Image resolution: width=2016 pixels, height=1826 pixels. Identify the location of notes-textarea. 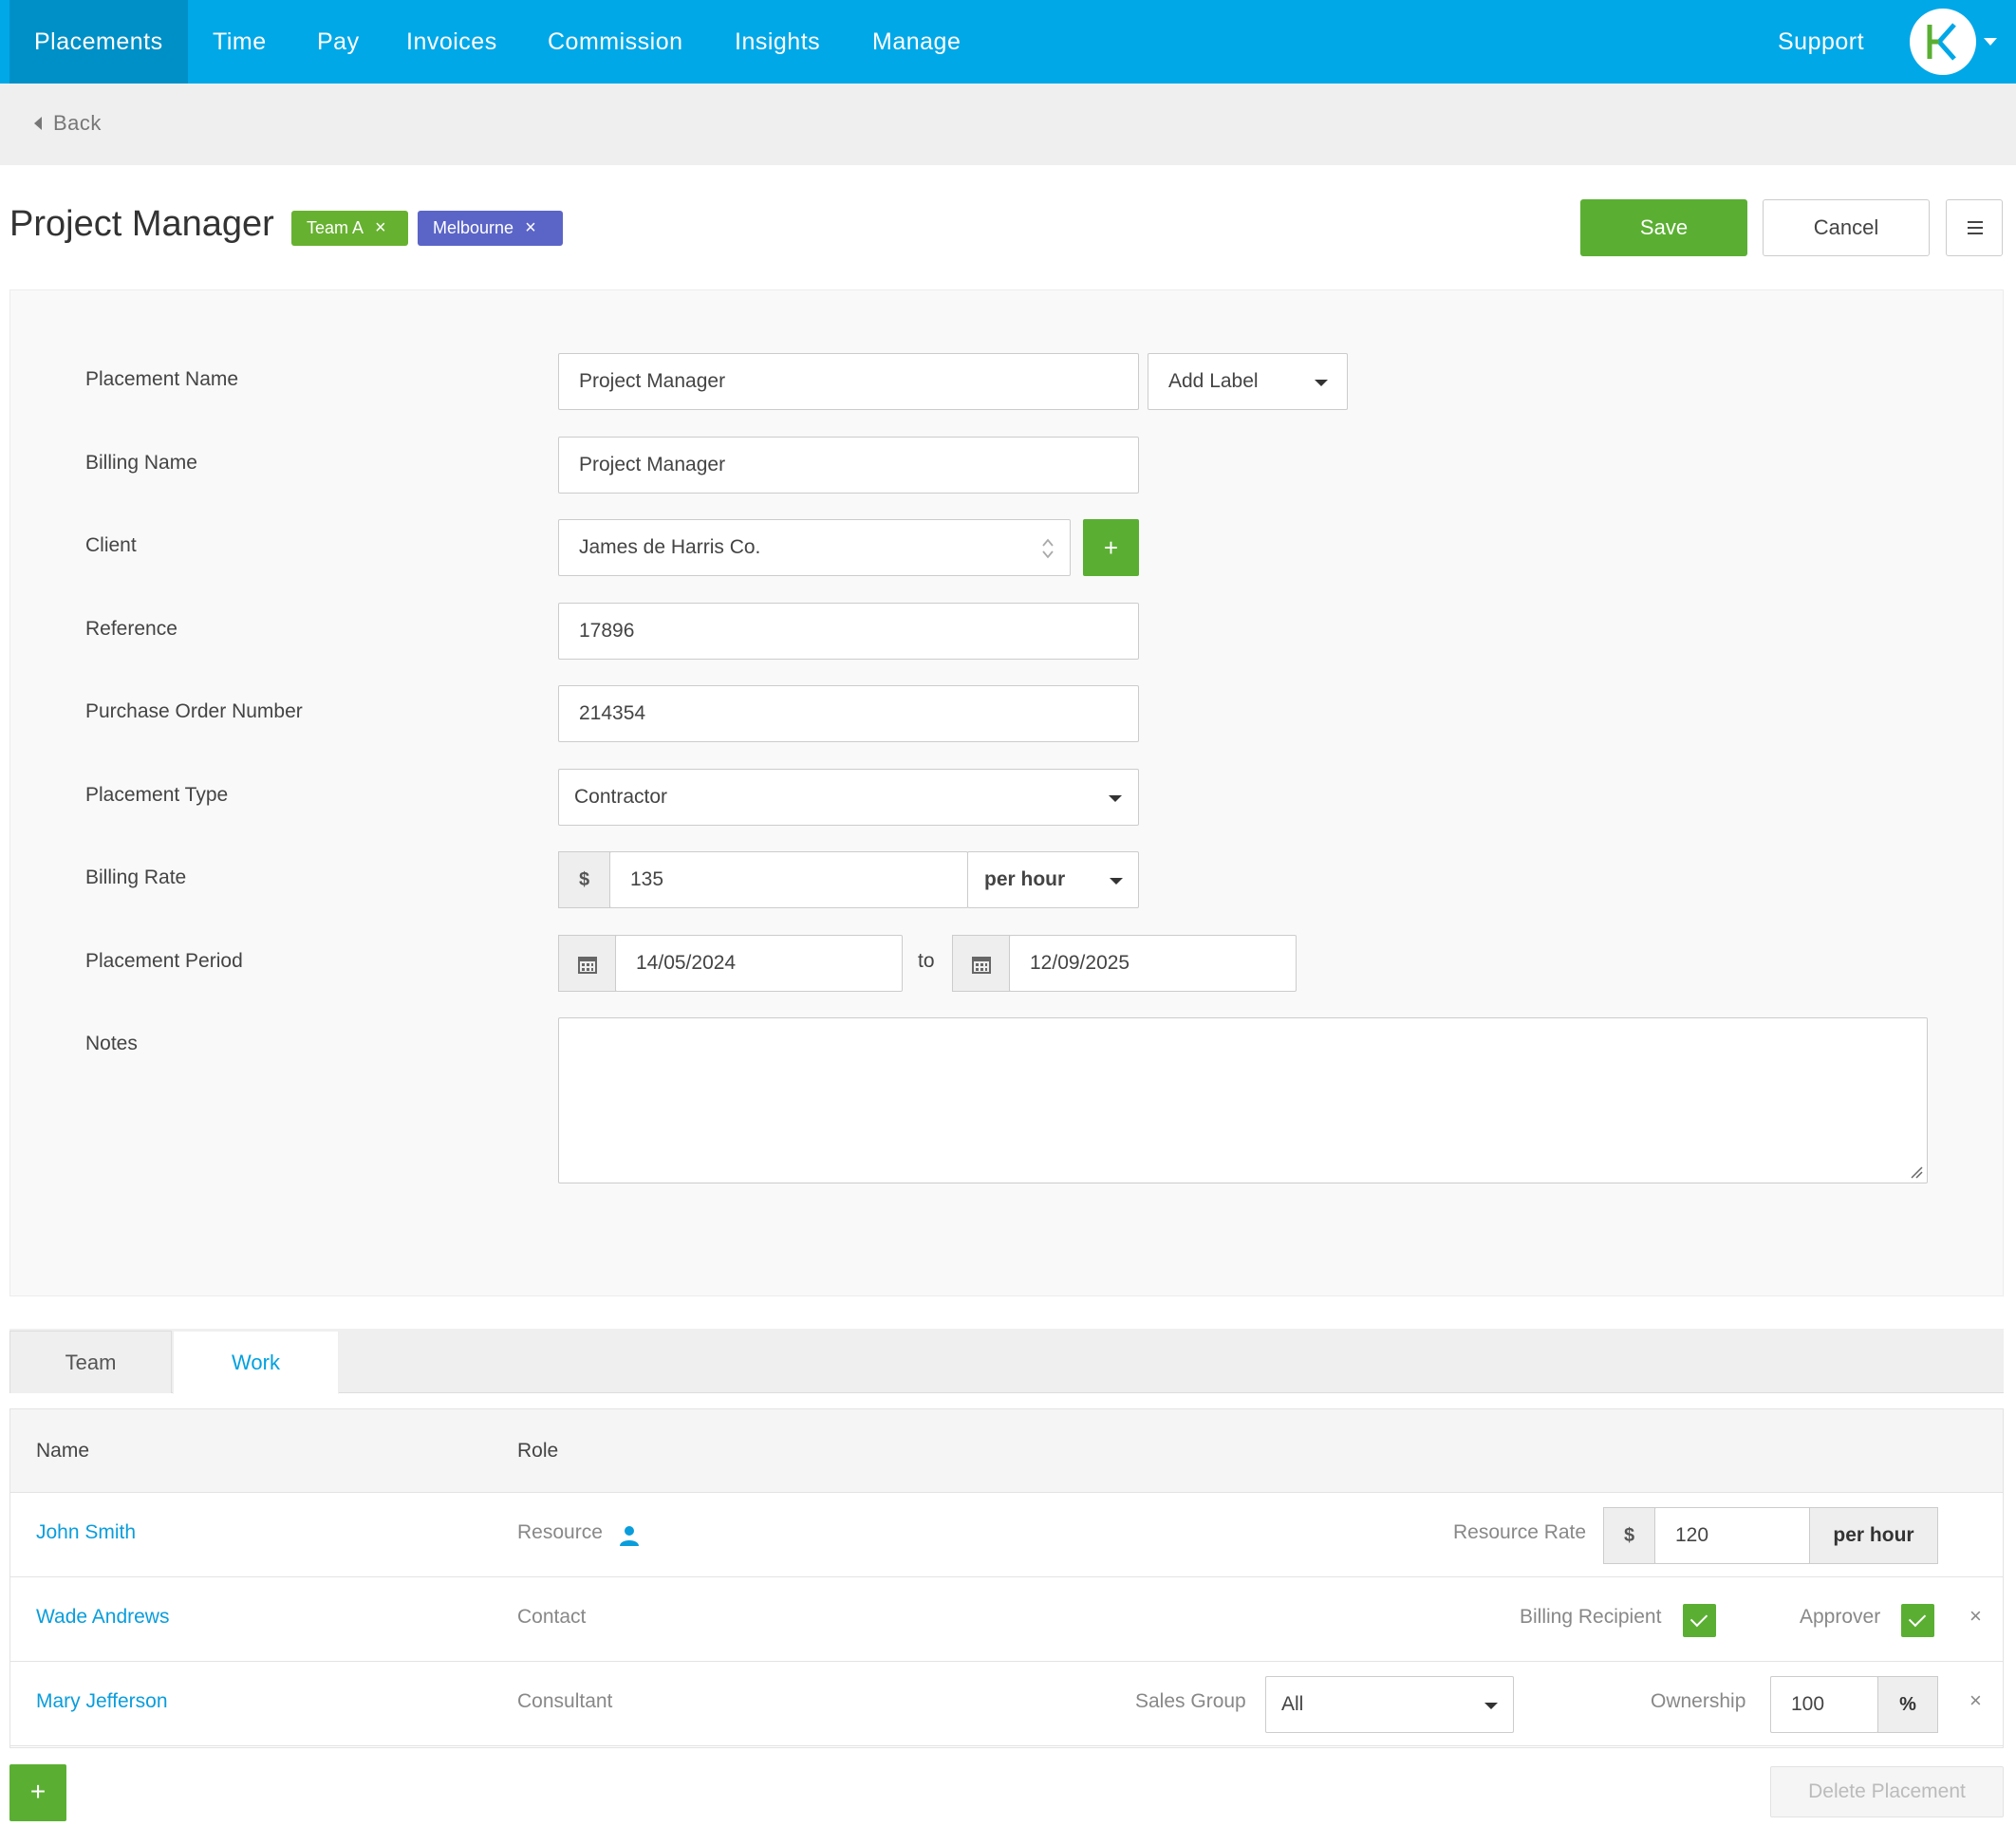
(1243, 1100).